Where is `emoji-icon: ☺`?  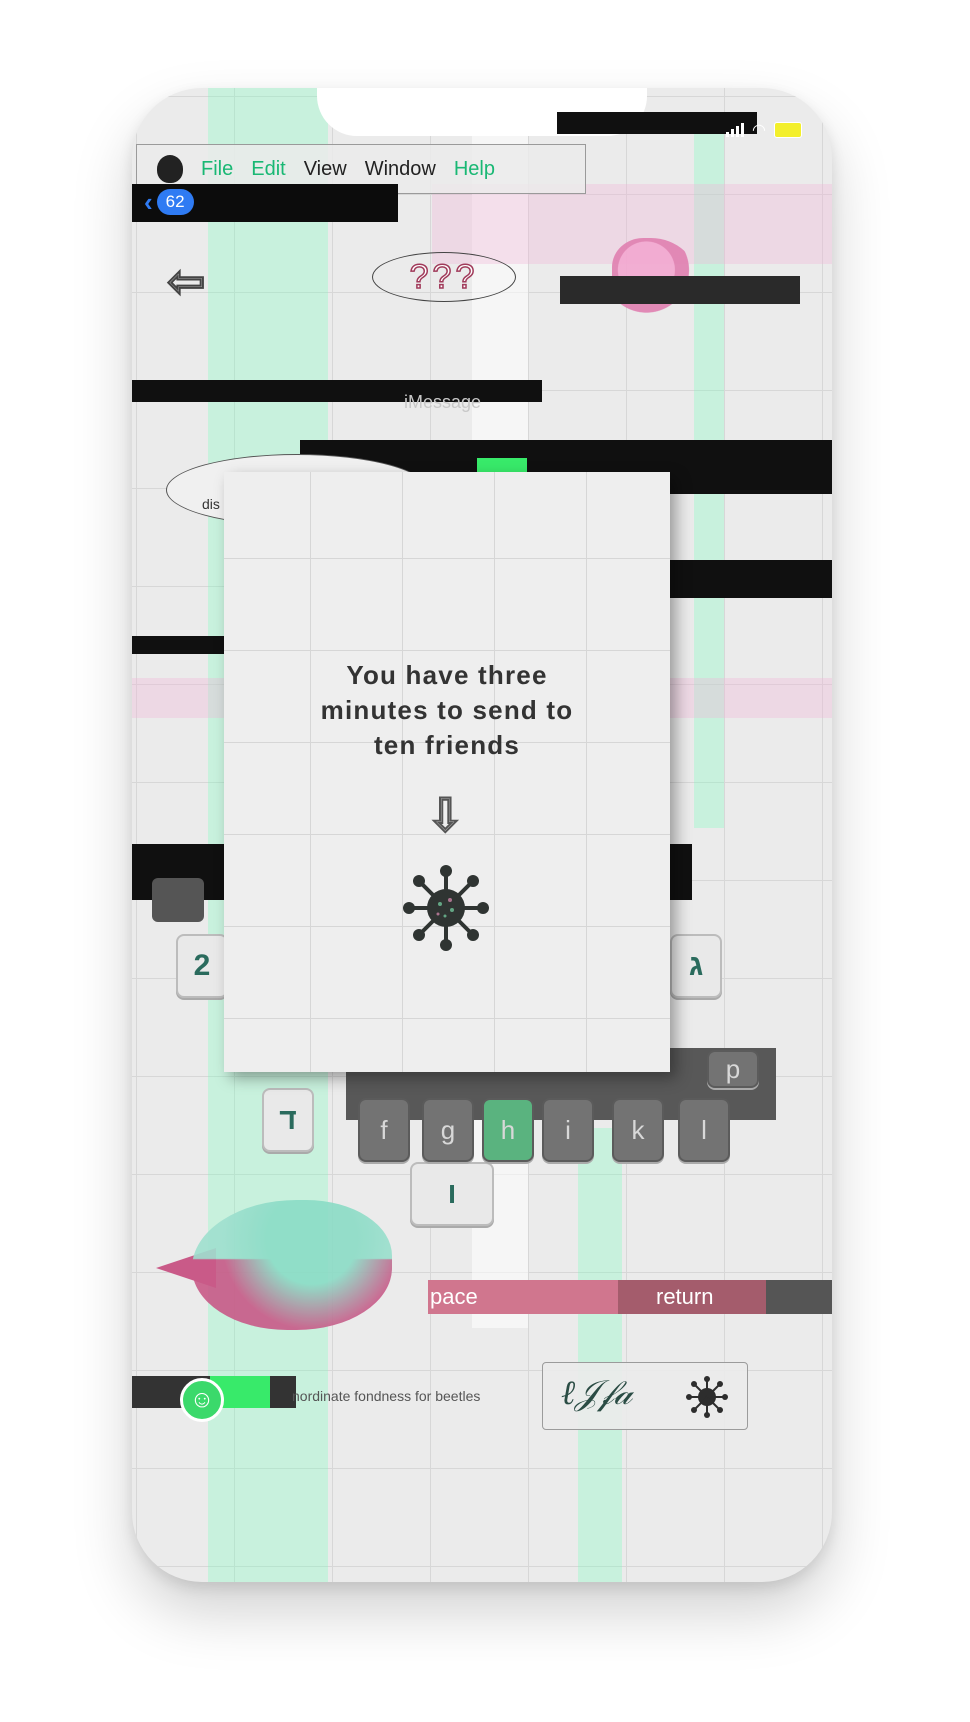 emoji-icon: ☺ is located at coordinates (202, 1400).